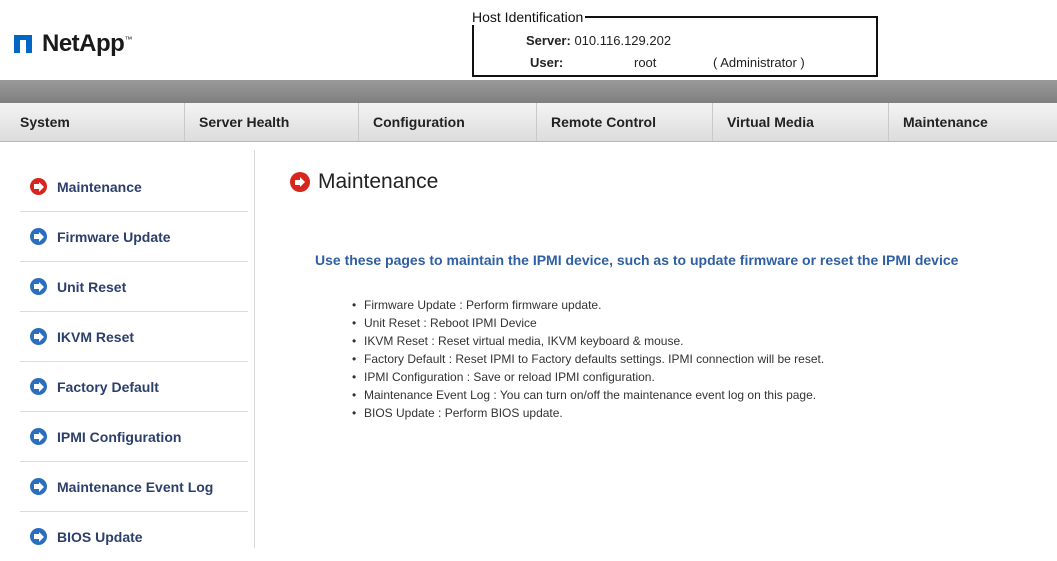 This screenshot has width=1057, height=561. I want to click on sidebar-item-ikvm-reset: IKVM Reset, so click(134, 337).